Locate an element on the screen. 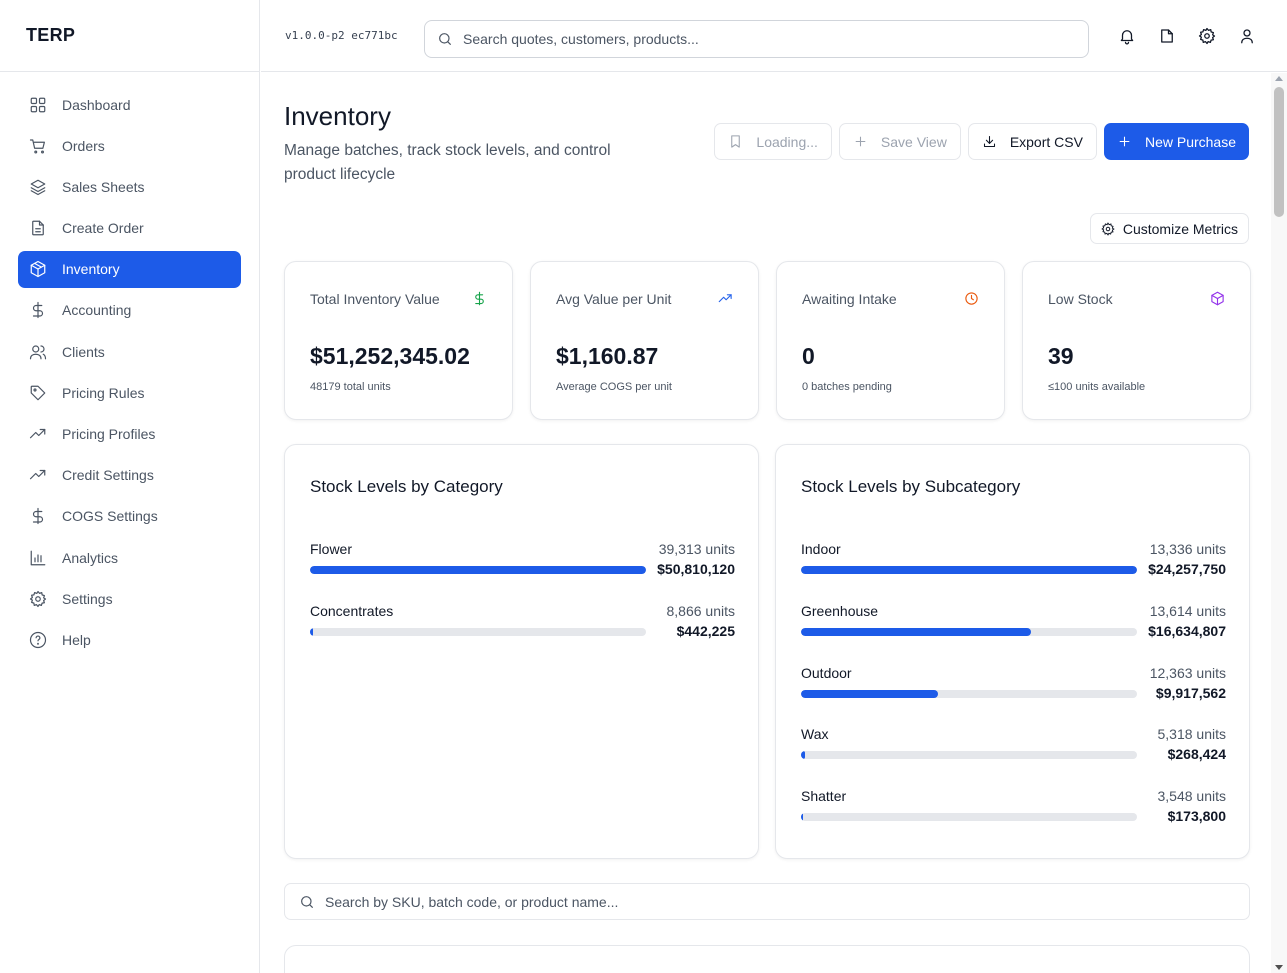 This screenshot has height=973, width=1287. metric-value: $51,252,345.02 is located at coordinates (390, 356).